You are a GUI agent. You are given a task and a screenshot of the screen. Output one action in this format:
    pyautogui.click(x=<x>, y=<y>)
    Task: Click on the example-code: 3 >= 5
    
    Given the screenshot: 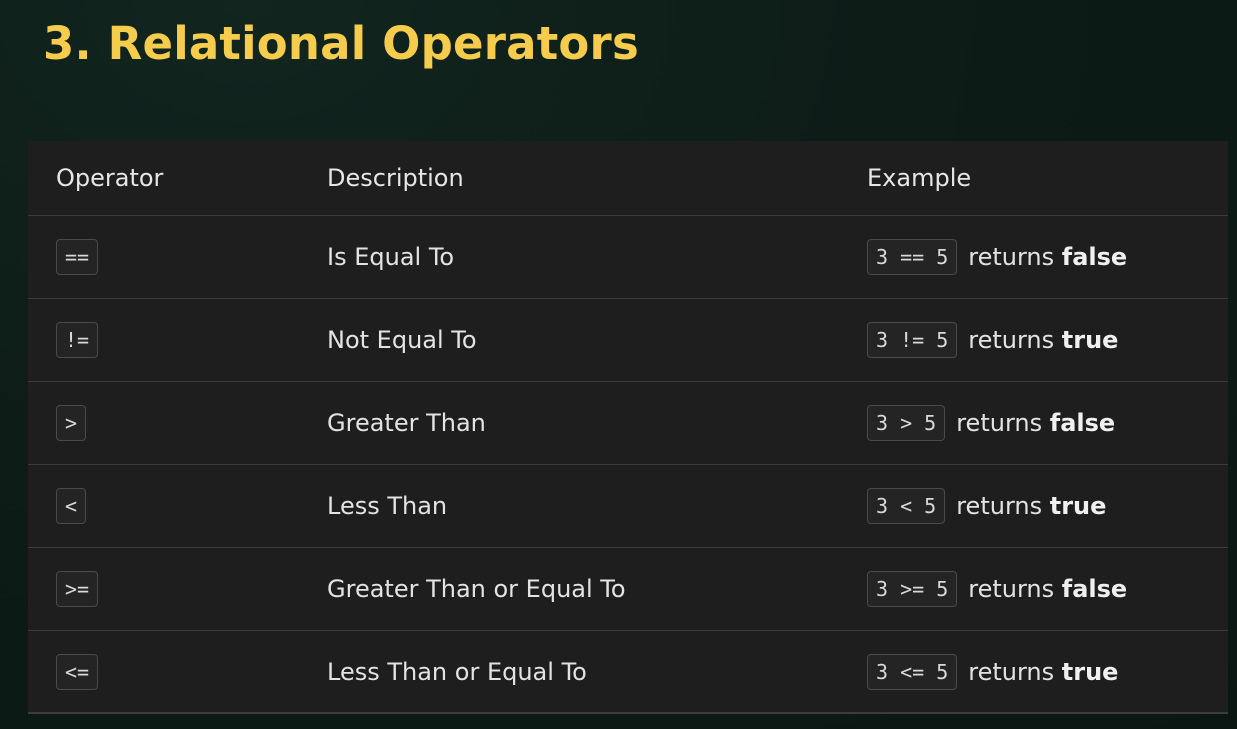 What is the action you would take?
    pyautogui.click(x=912, y=589)
    